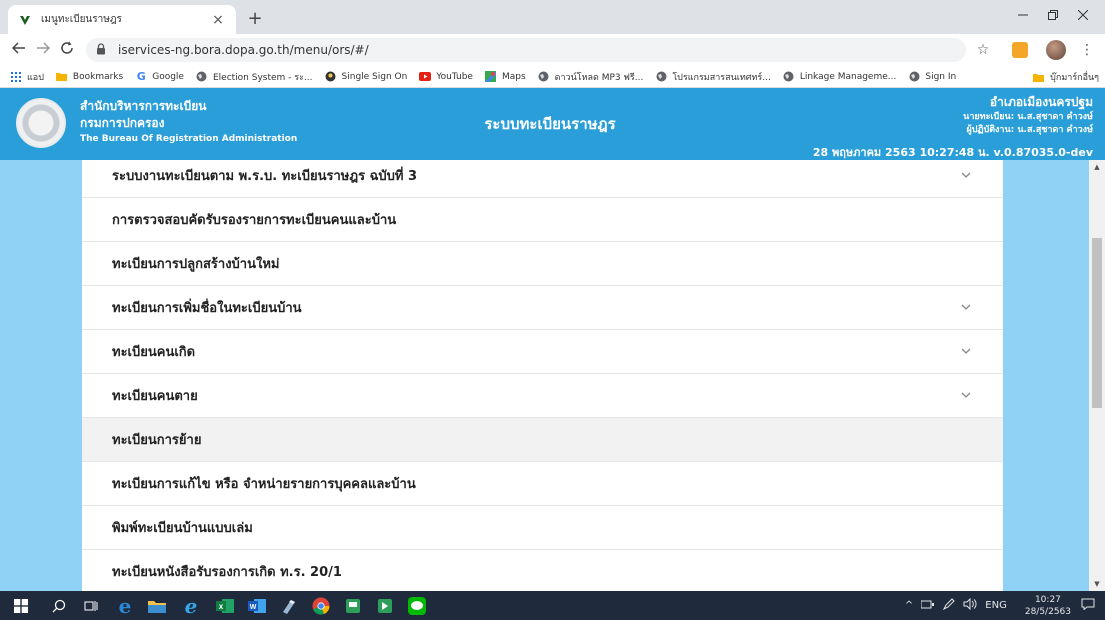 This screenshot has height=620, width=1105. I want to click on scroll-down-icon: ▼, so click(1097, 584).